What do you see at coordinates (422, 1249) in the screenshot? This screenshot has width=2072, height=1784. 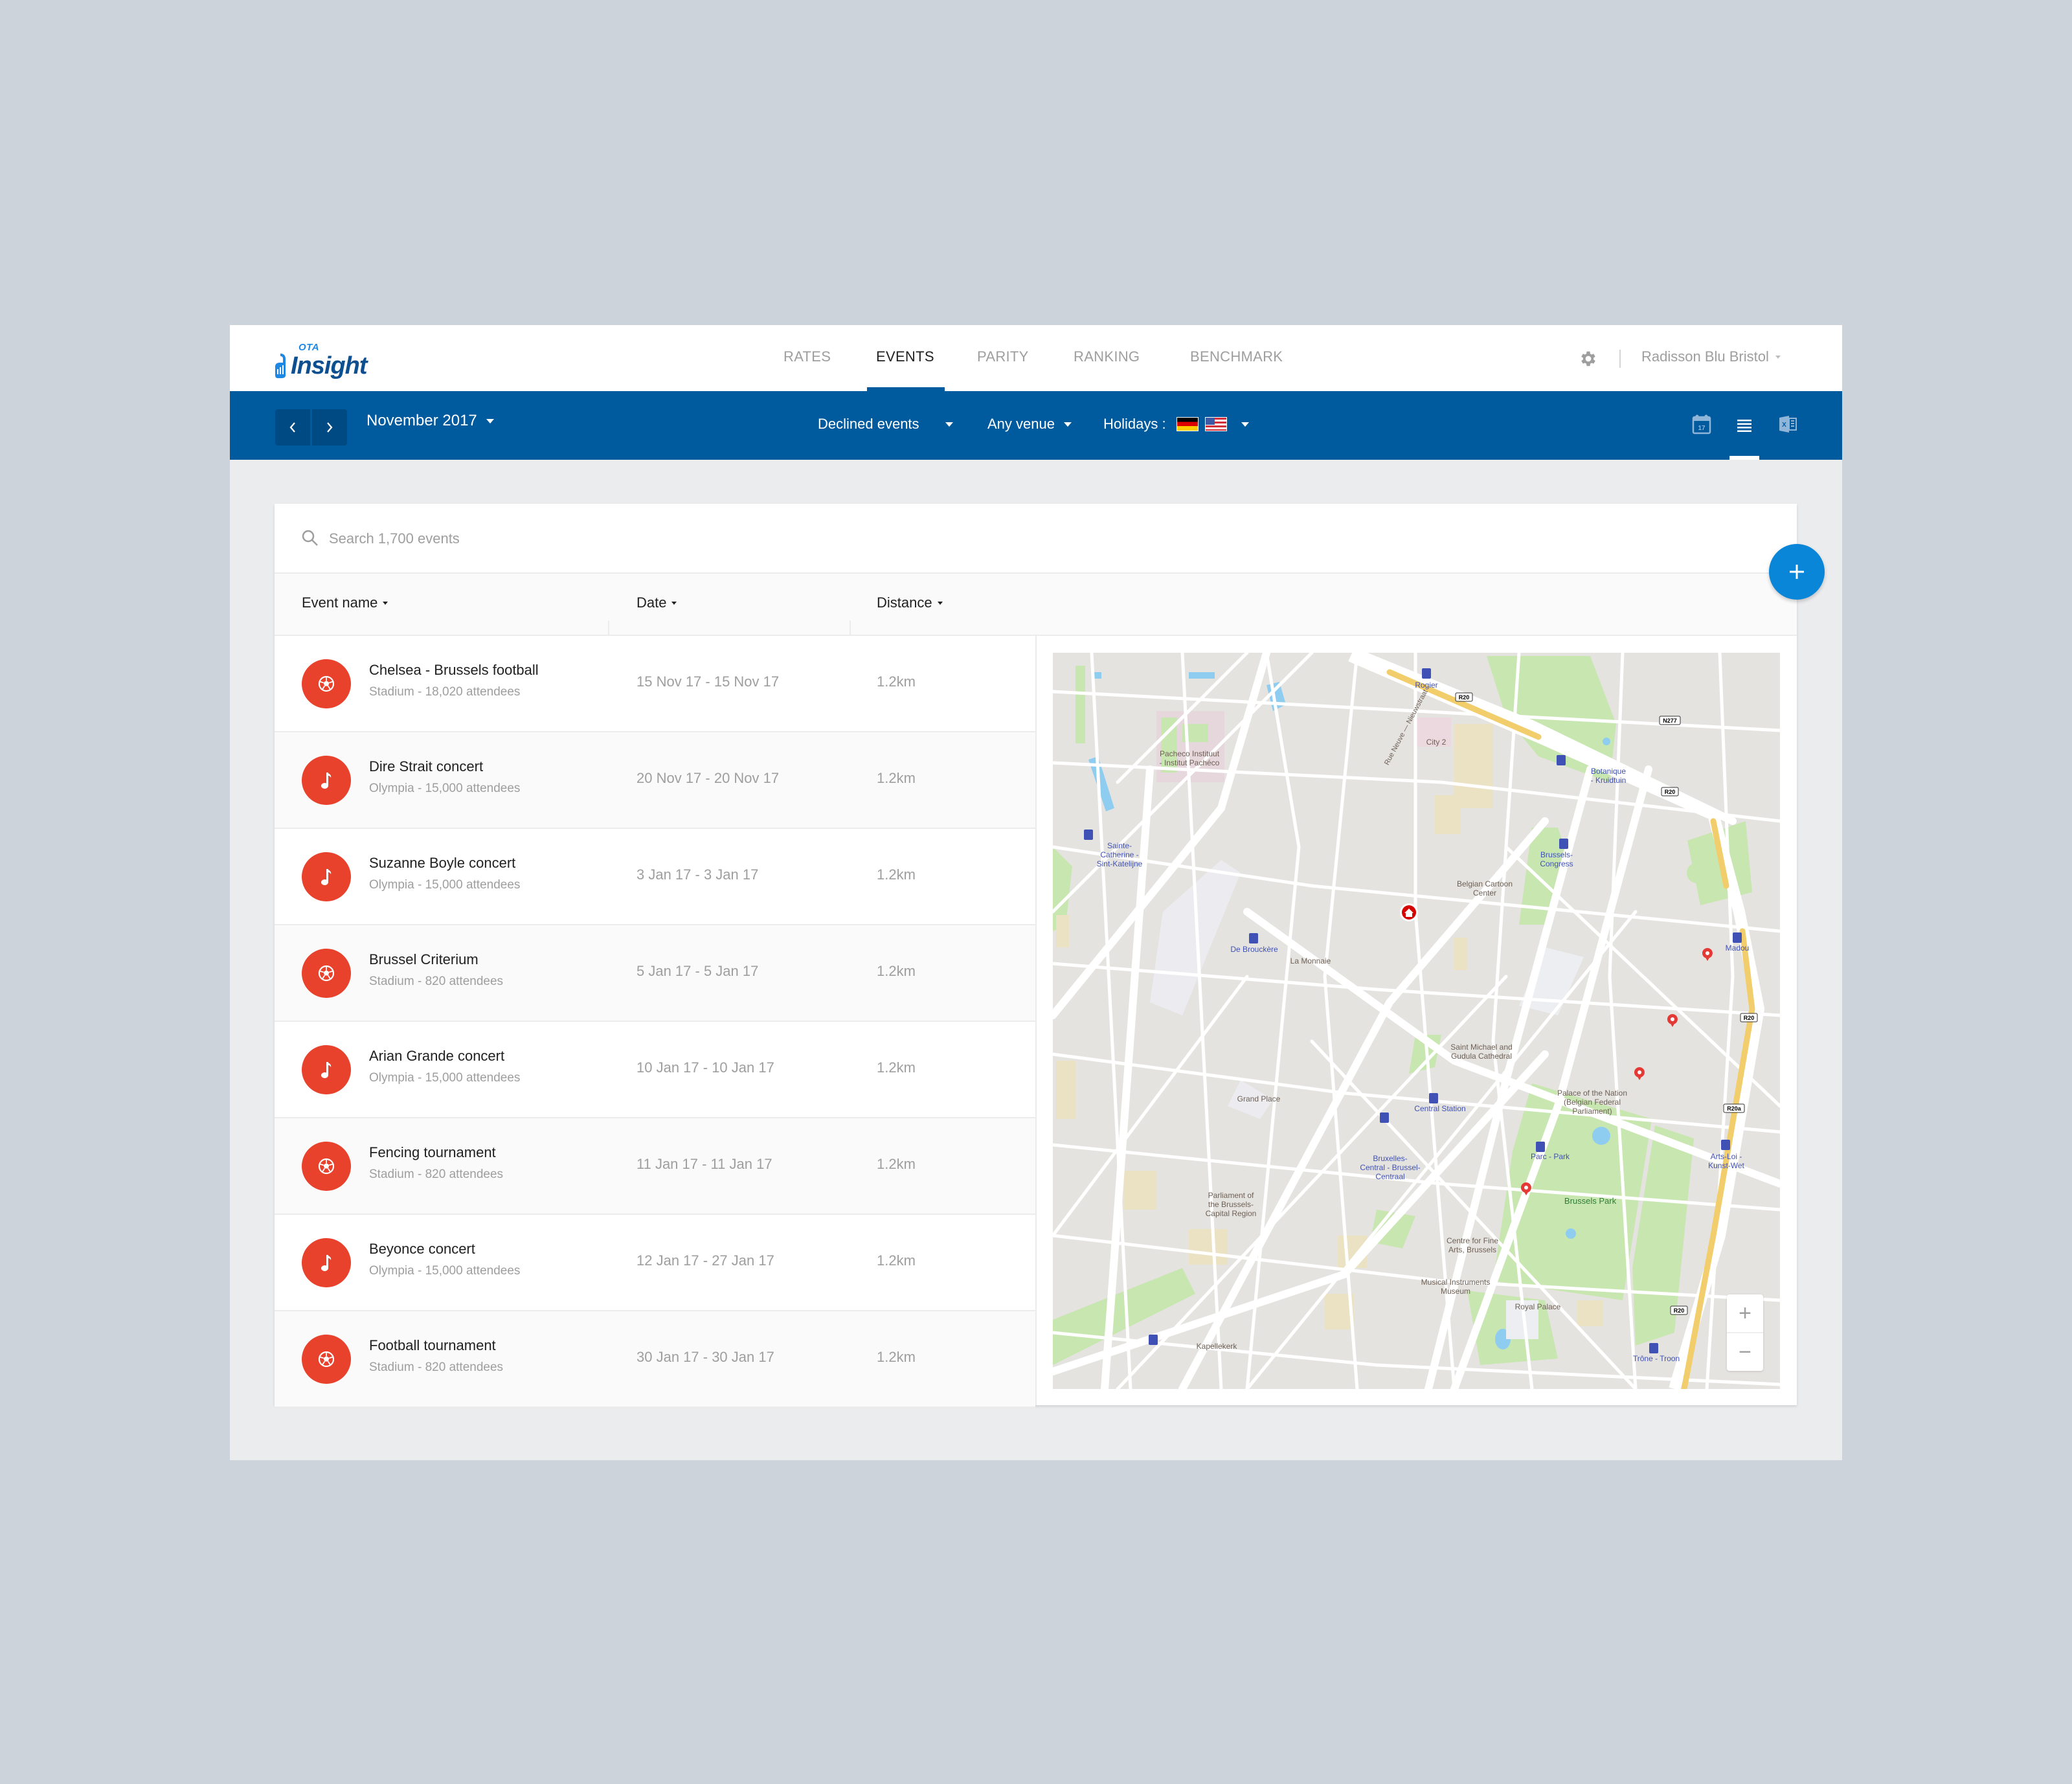 I see `event-name: Beyonce concert` at bounding box center [422, 1249].